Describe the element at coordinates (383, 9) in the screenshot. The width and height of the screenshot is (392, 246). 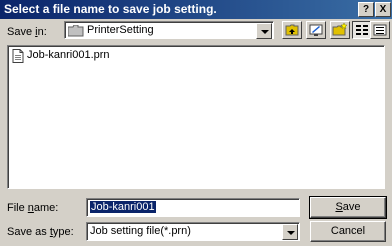
I see `close-button: X` at that location.